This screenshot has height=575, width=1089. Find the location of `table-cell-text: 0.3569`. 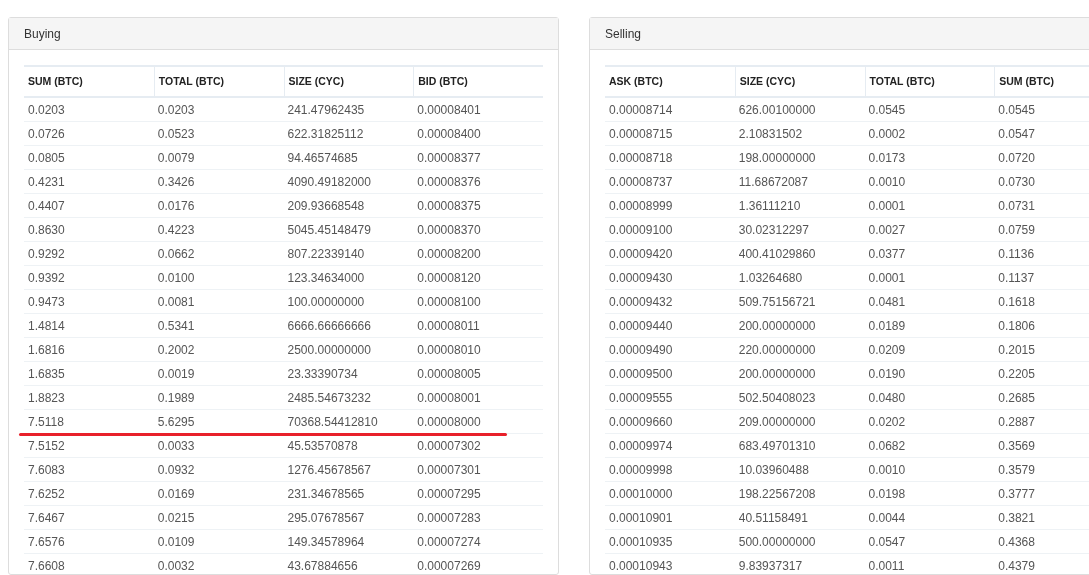

table-cell-text: 0.3569 is located at coordinates (1016, 446).